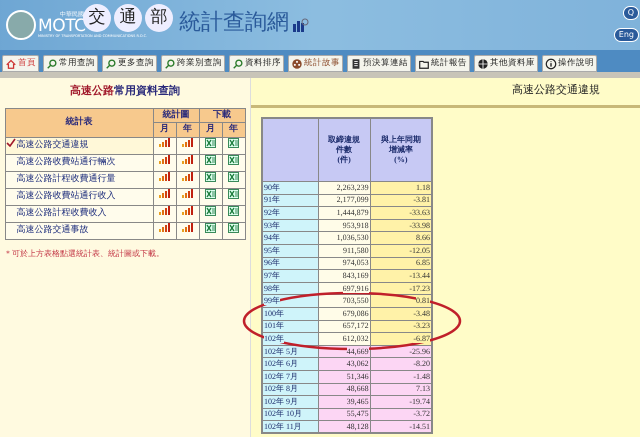 The width and height of the screenshot is (640, 437). What do you see at coordinates (355, 313) in the screenshot?
I see `table-cell: 679,086` at bounding box center [355, 313].